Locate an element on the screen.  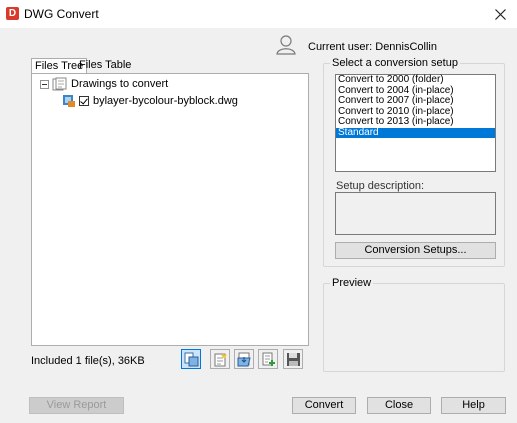
append-list-icon is located at coordinates (268, 359).